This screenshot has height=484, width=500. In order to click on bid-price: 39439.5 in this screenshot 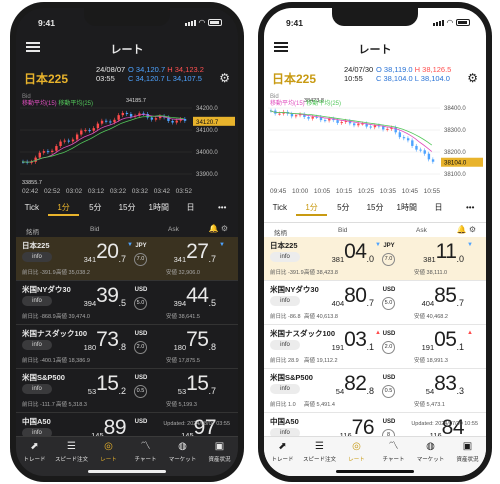, I will do `click(91, 297)`.